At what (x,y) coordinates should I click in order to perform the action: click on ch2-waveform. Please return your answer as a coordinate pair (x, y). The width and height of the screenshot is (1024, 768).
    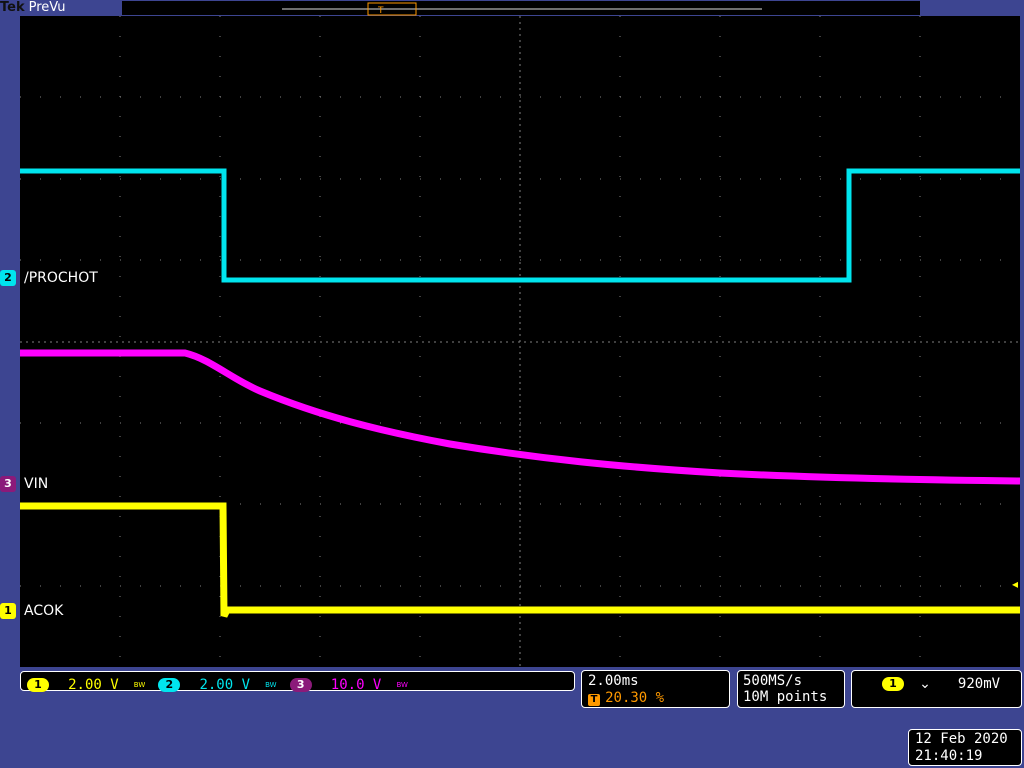
    Looking at the image, I should click on (520, 225).